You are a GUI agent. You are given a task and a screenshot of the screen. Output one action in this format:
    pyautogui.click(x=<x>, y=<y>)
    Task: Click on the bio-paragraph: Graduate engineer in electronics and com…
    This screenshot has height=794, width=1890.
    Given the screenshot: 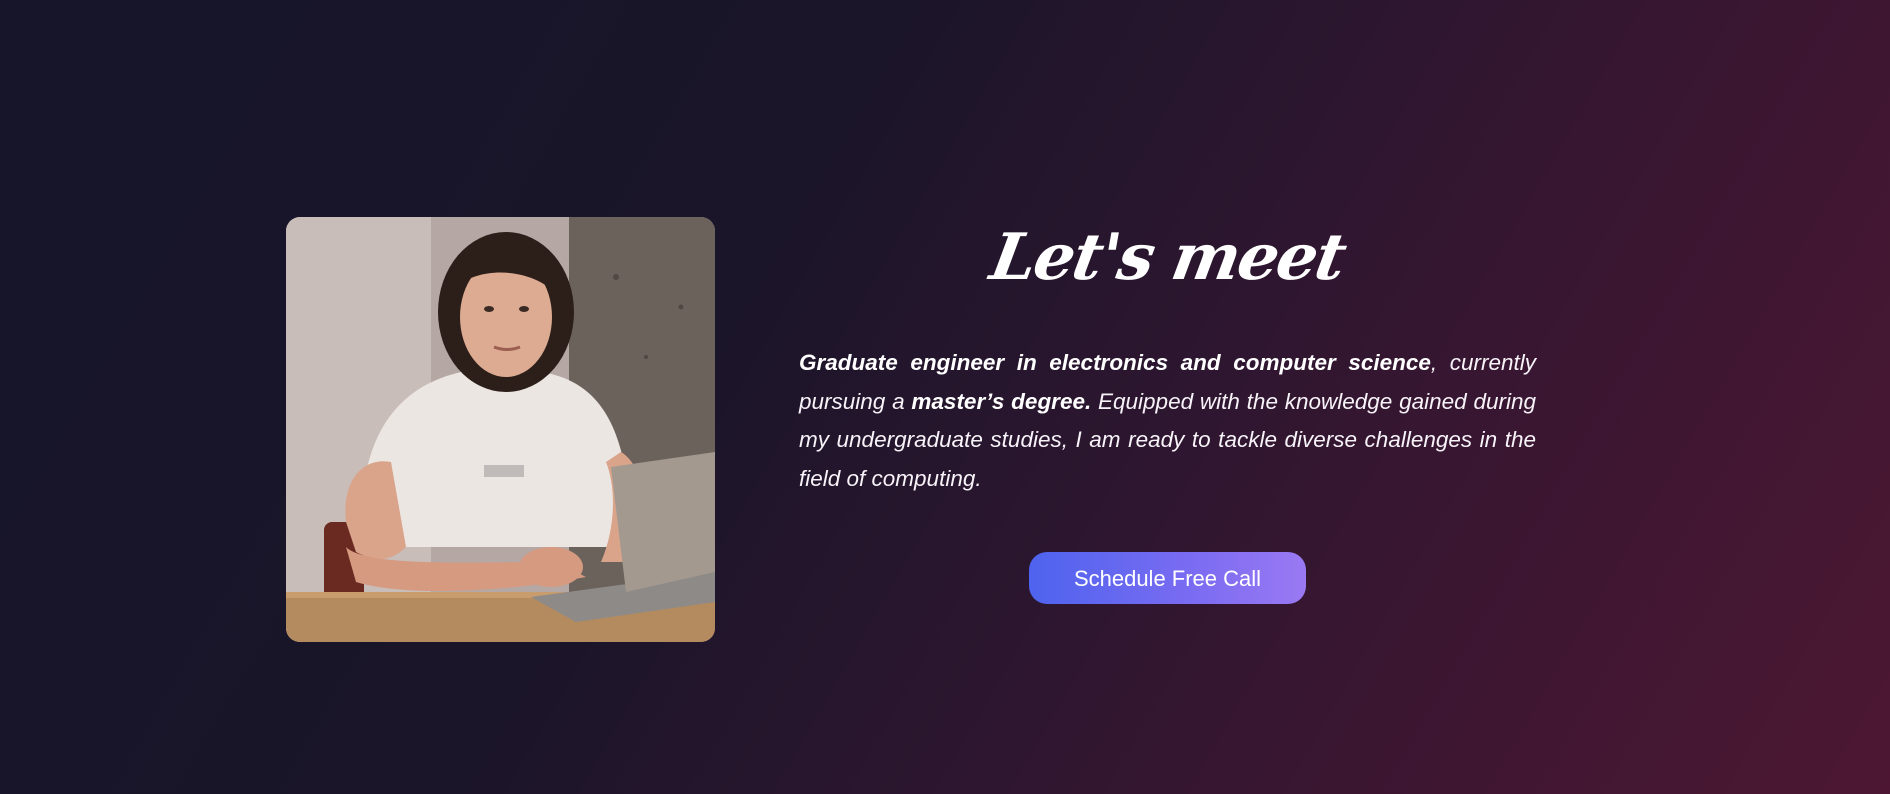 What is the action you would take?
    pyautogui.click(x=1167, y=421)
    